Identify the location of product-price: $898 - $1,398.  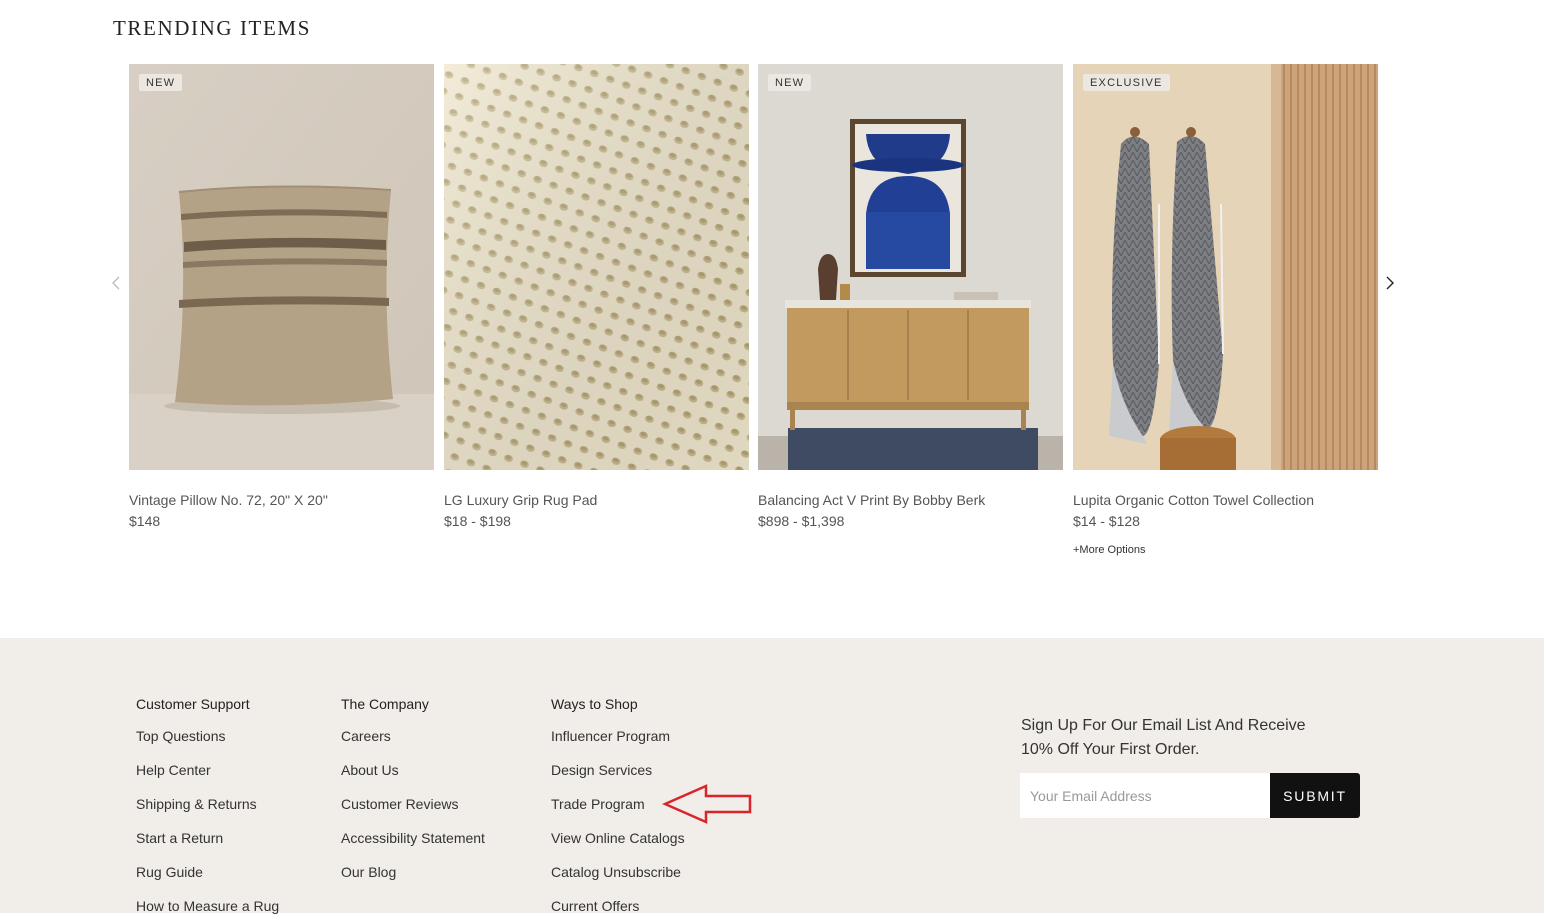
(801, 521).